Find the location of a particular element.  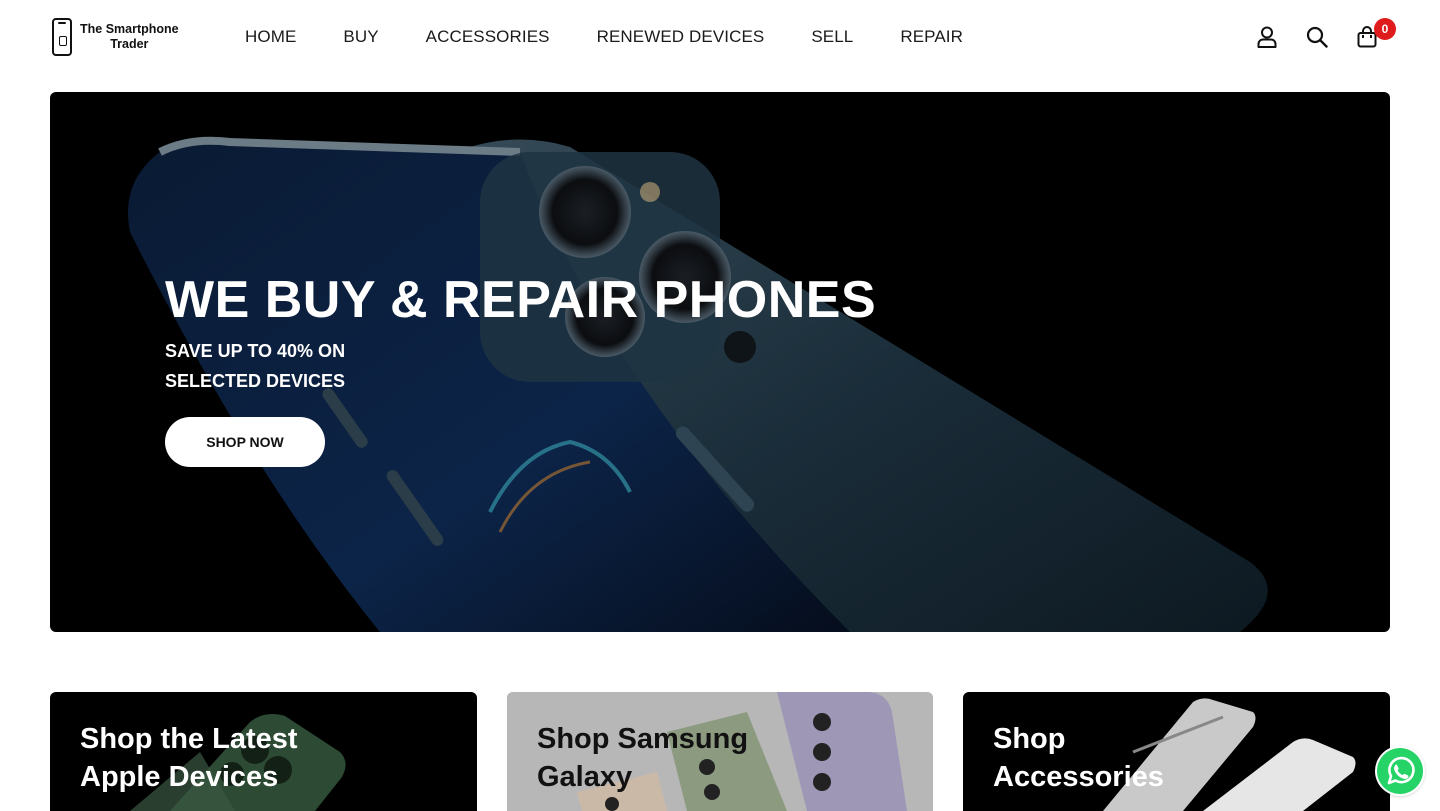

account-button is located at coordinates (1267, 37).